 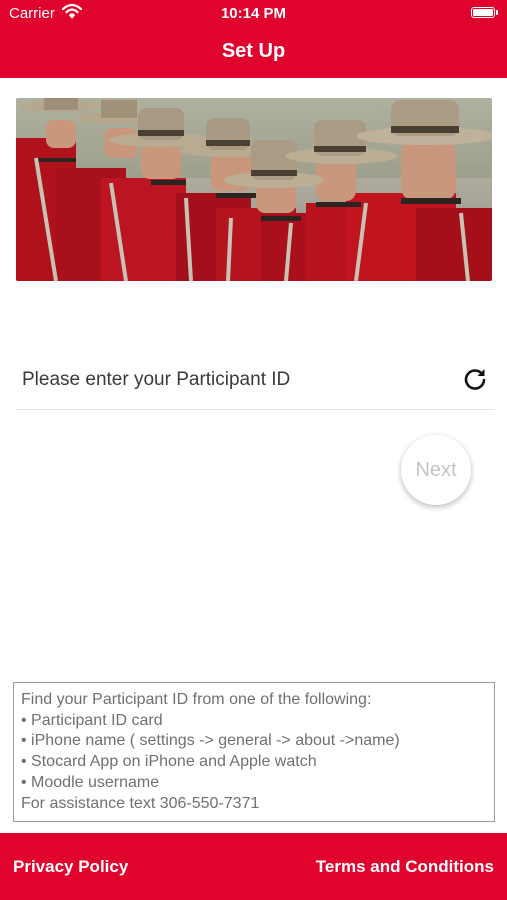 I want to click on clock: 10:14 PM, so click(x=253, y=13).